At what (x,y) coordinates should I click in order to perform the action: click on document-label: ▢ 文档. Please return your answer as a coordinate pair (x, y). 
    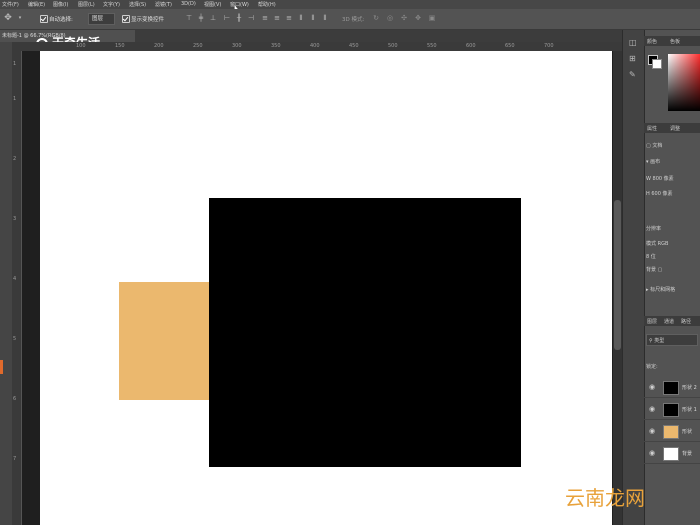
    Looking at the image, I should click on (654, 146).